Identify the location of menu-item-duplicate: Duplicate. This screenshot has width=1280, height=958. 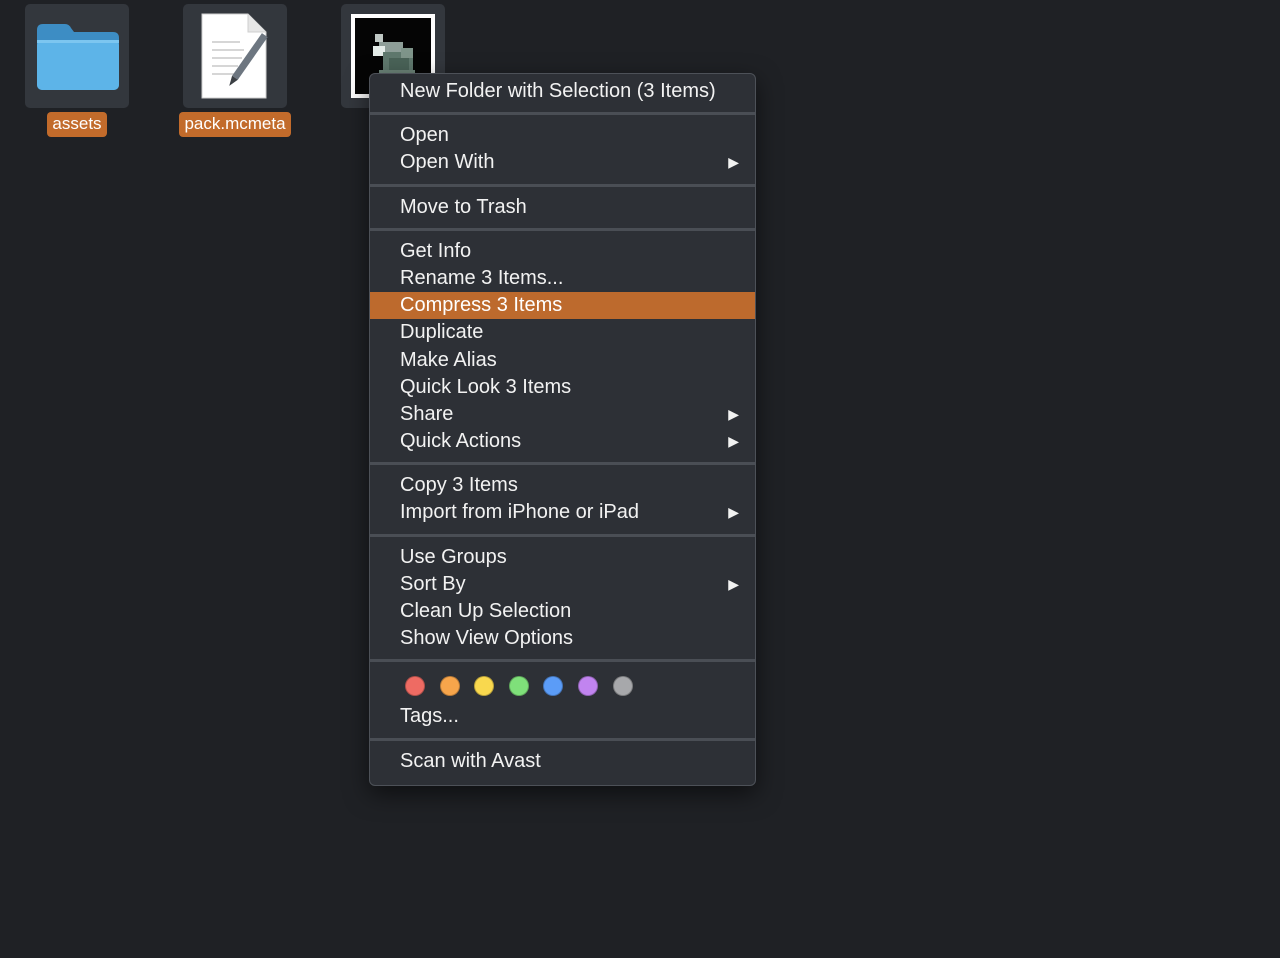
(562, 332).